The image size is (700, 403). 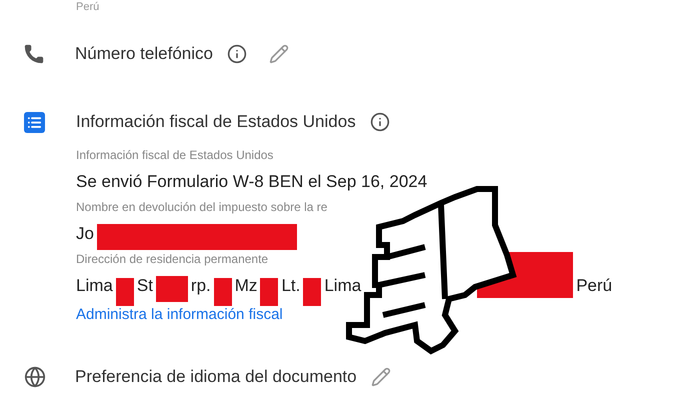 What do you see at coordinates (34, 54) in the screenshot?
I see `phone-icon` at bounding box center [34, 54].